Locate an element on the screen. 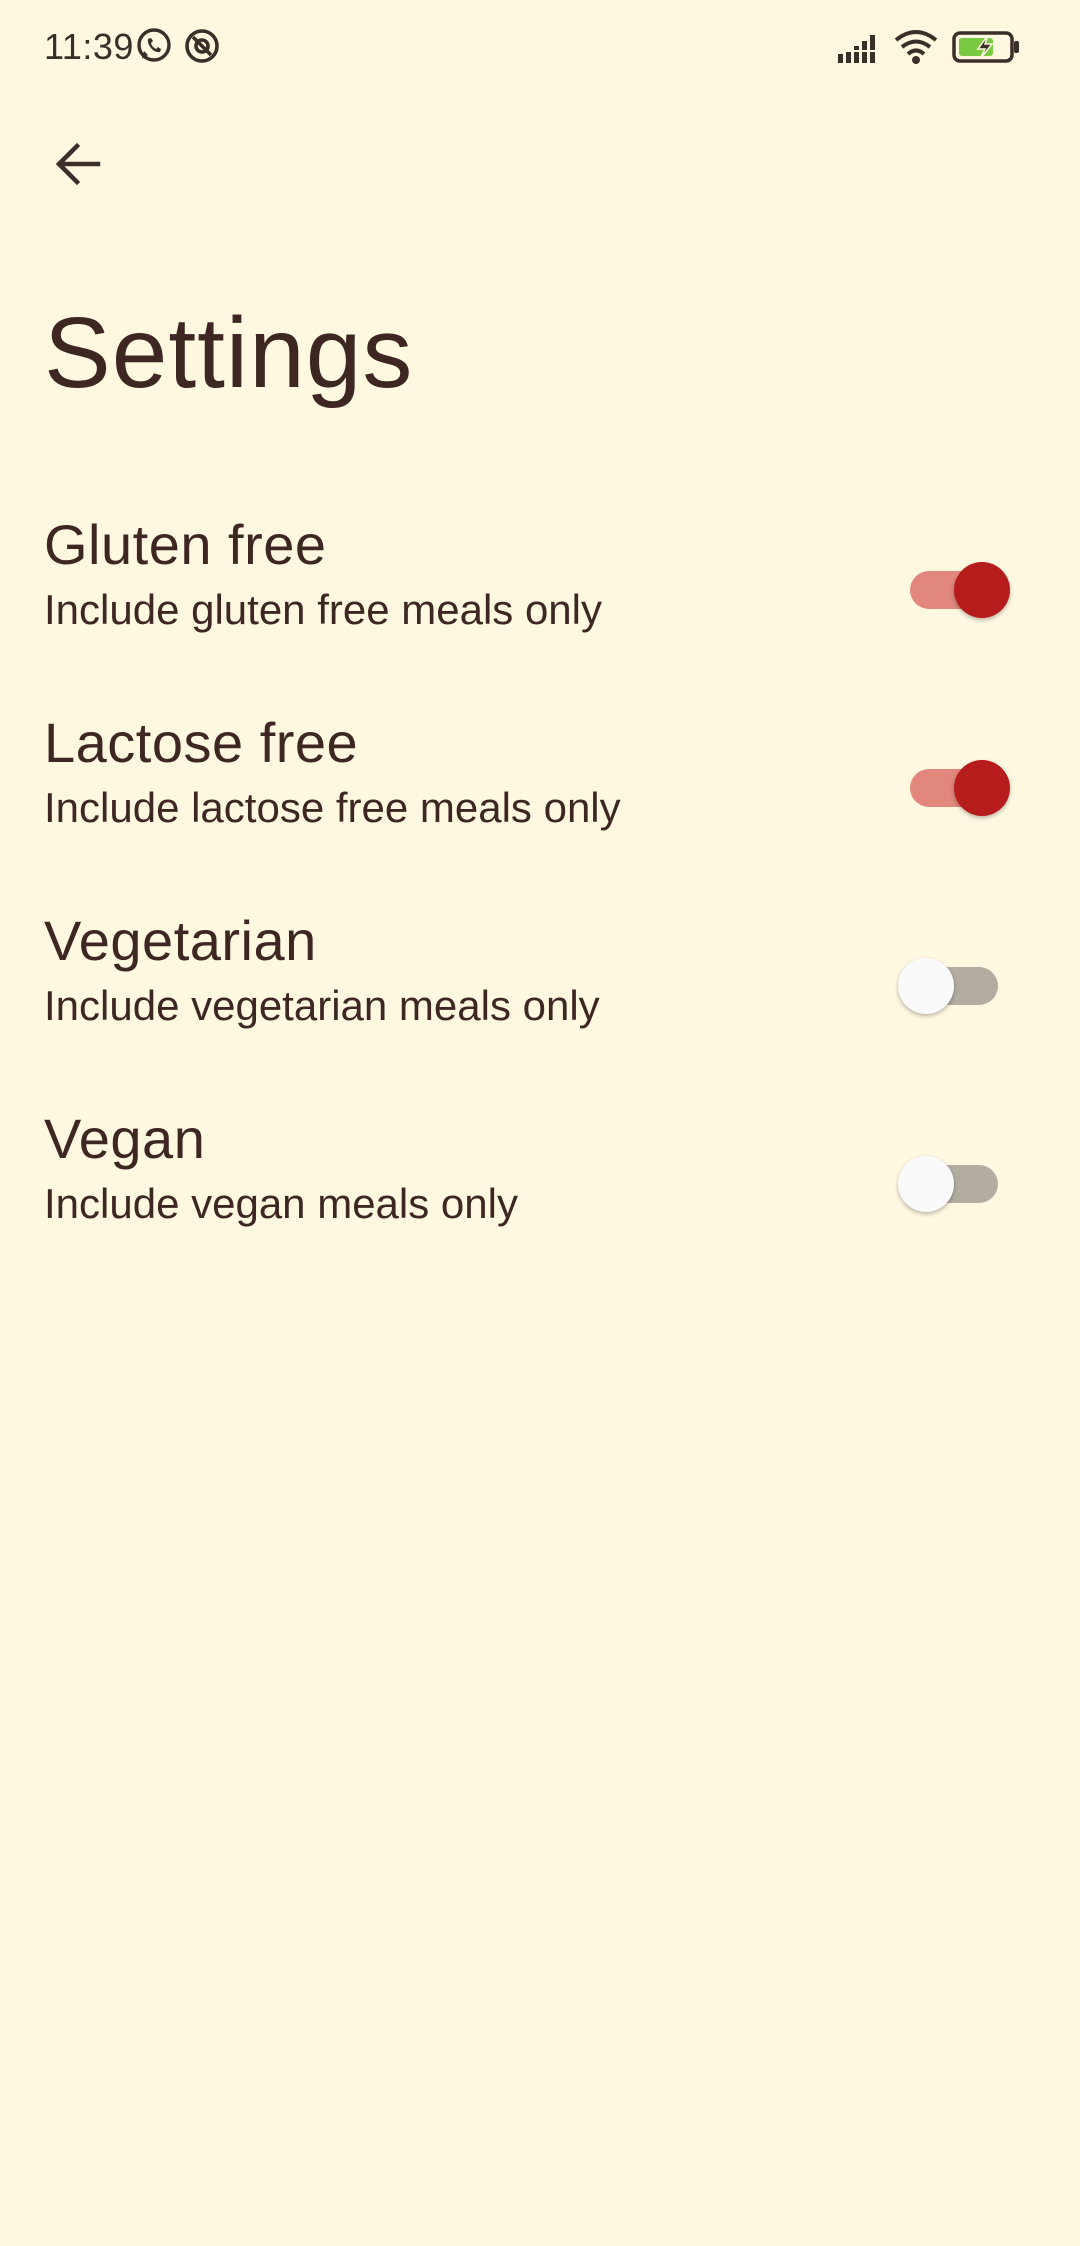 Image resolution: width=1080 pixels, height=2246 pixels. setting-subtitle: Include vegetarian meals only is located at coordinates (322, 1005).